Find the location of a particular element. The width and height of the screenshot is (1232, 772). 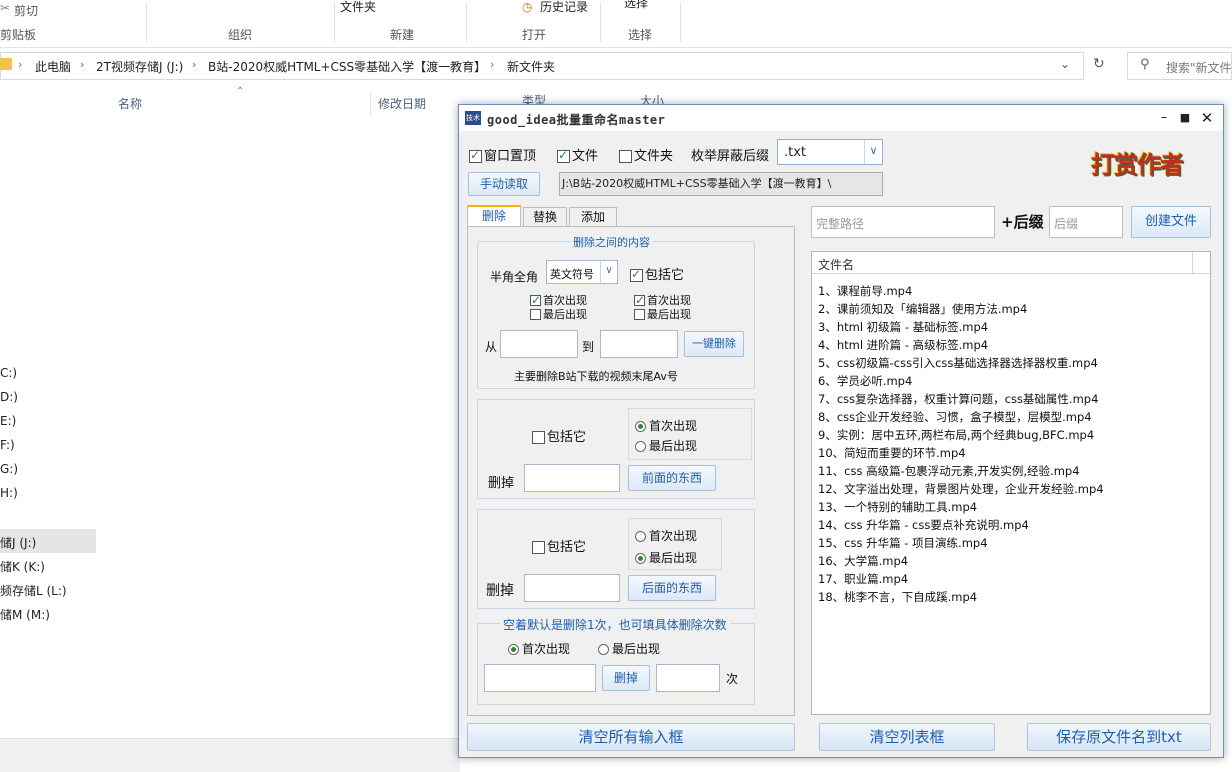

refresh-icon: ↻ is located at coordinates (1099, 64).